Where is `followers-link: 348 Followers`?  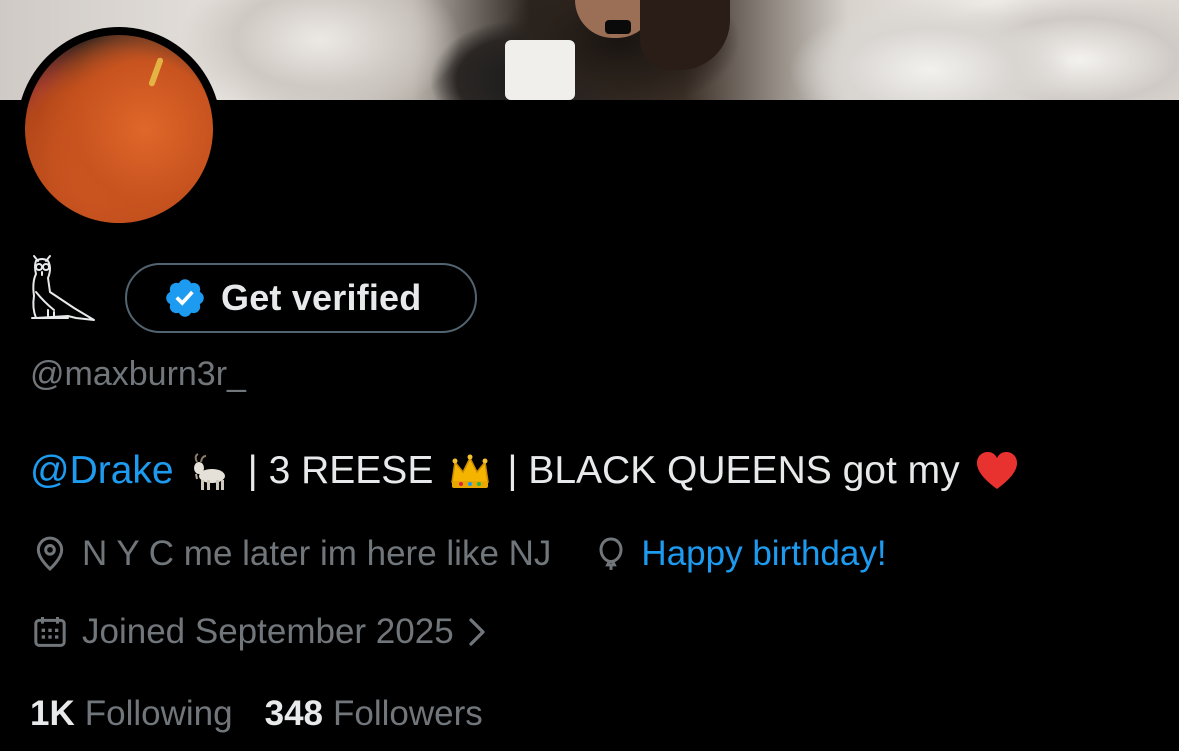 followers-link: 348 Followers is located at coordinates (374, 714).